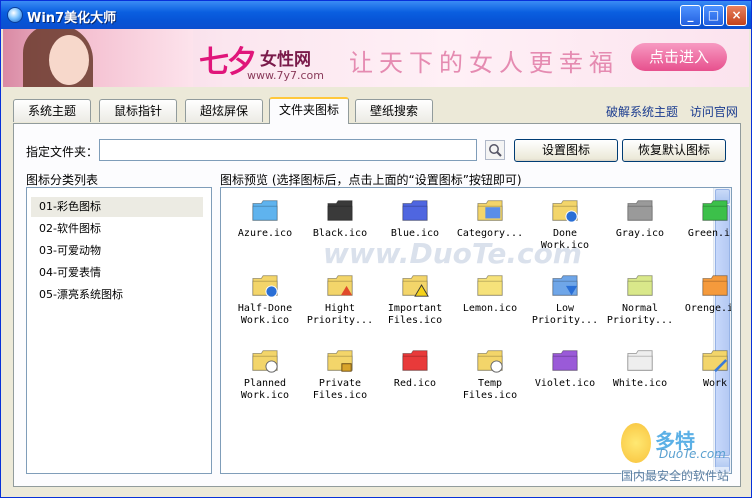 The height and width of the screenshot is (498, 752). I want to click on icon-cell: Black.ico, so click(340, 218).